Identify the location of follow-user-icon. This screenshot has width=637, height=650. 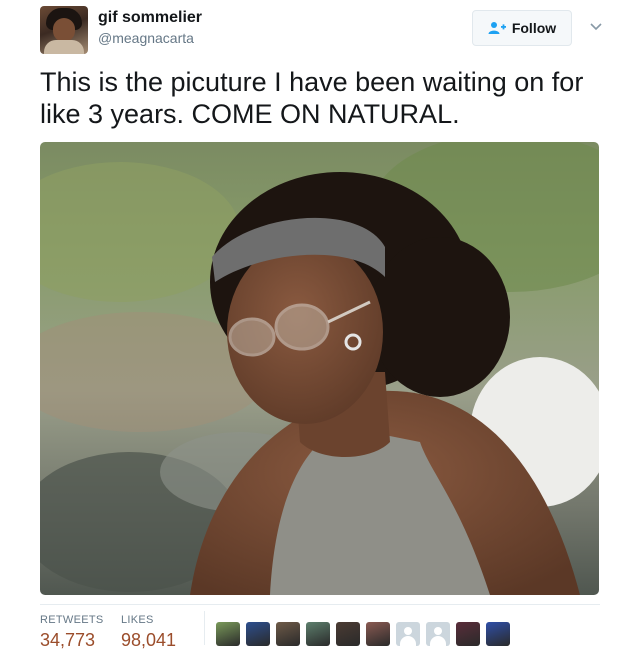
(497, 28).